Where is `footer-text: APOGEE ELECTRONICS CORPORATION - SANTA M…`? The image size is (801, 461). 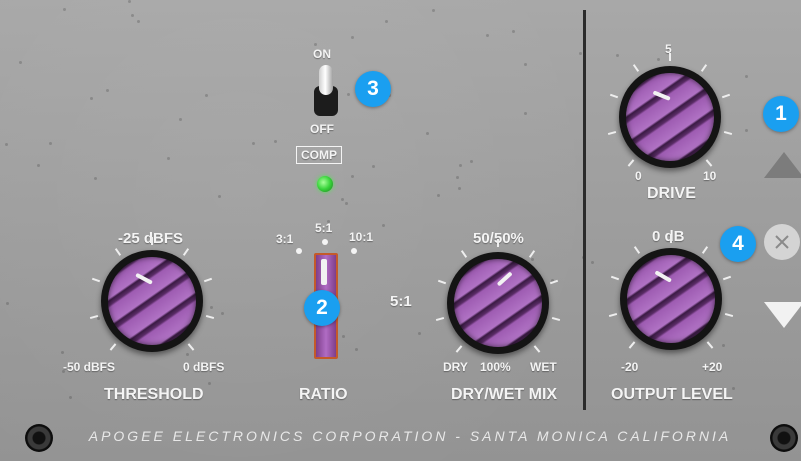 footer-text: APOGEE ELECTRONICS CORPORATION - SANTA M… is located at coordinates (410, 436).